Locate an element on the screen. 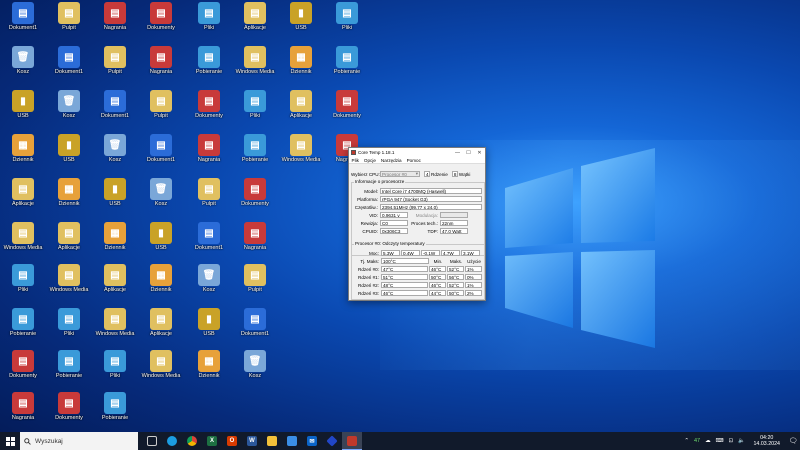 The width and height of the screenshot is (800, 450). chevron-up-icon: ⌃ is located at coordinates (686, 441).